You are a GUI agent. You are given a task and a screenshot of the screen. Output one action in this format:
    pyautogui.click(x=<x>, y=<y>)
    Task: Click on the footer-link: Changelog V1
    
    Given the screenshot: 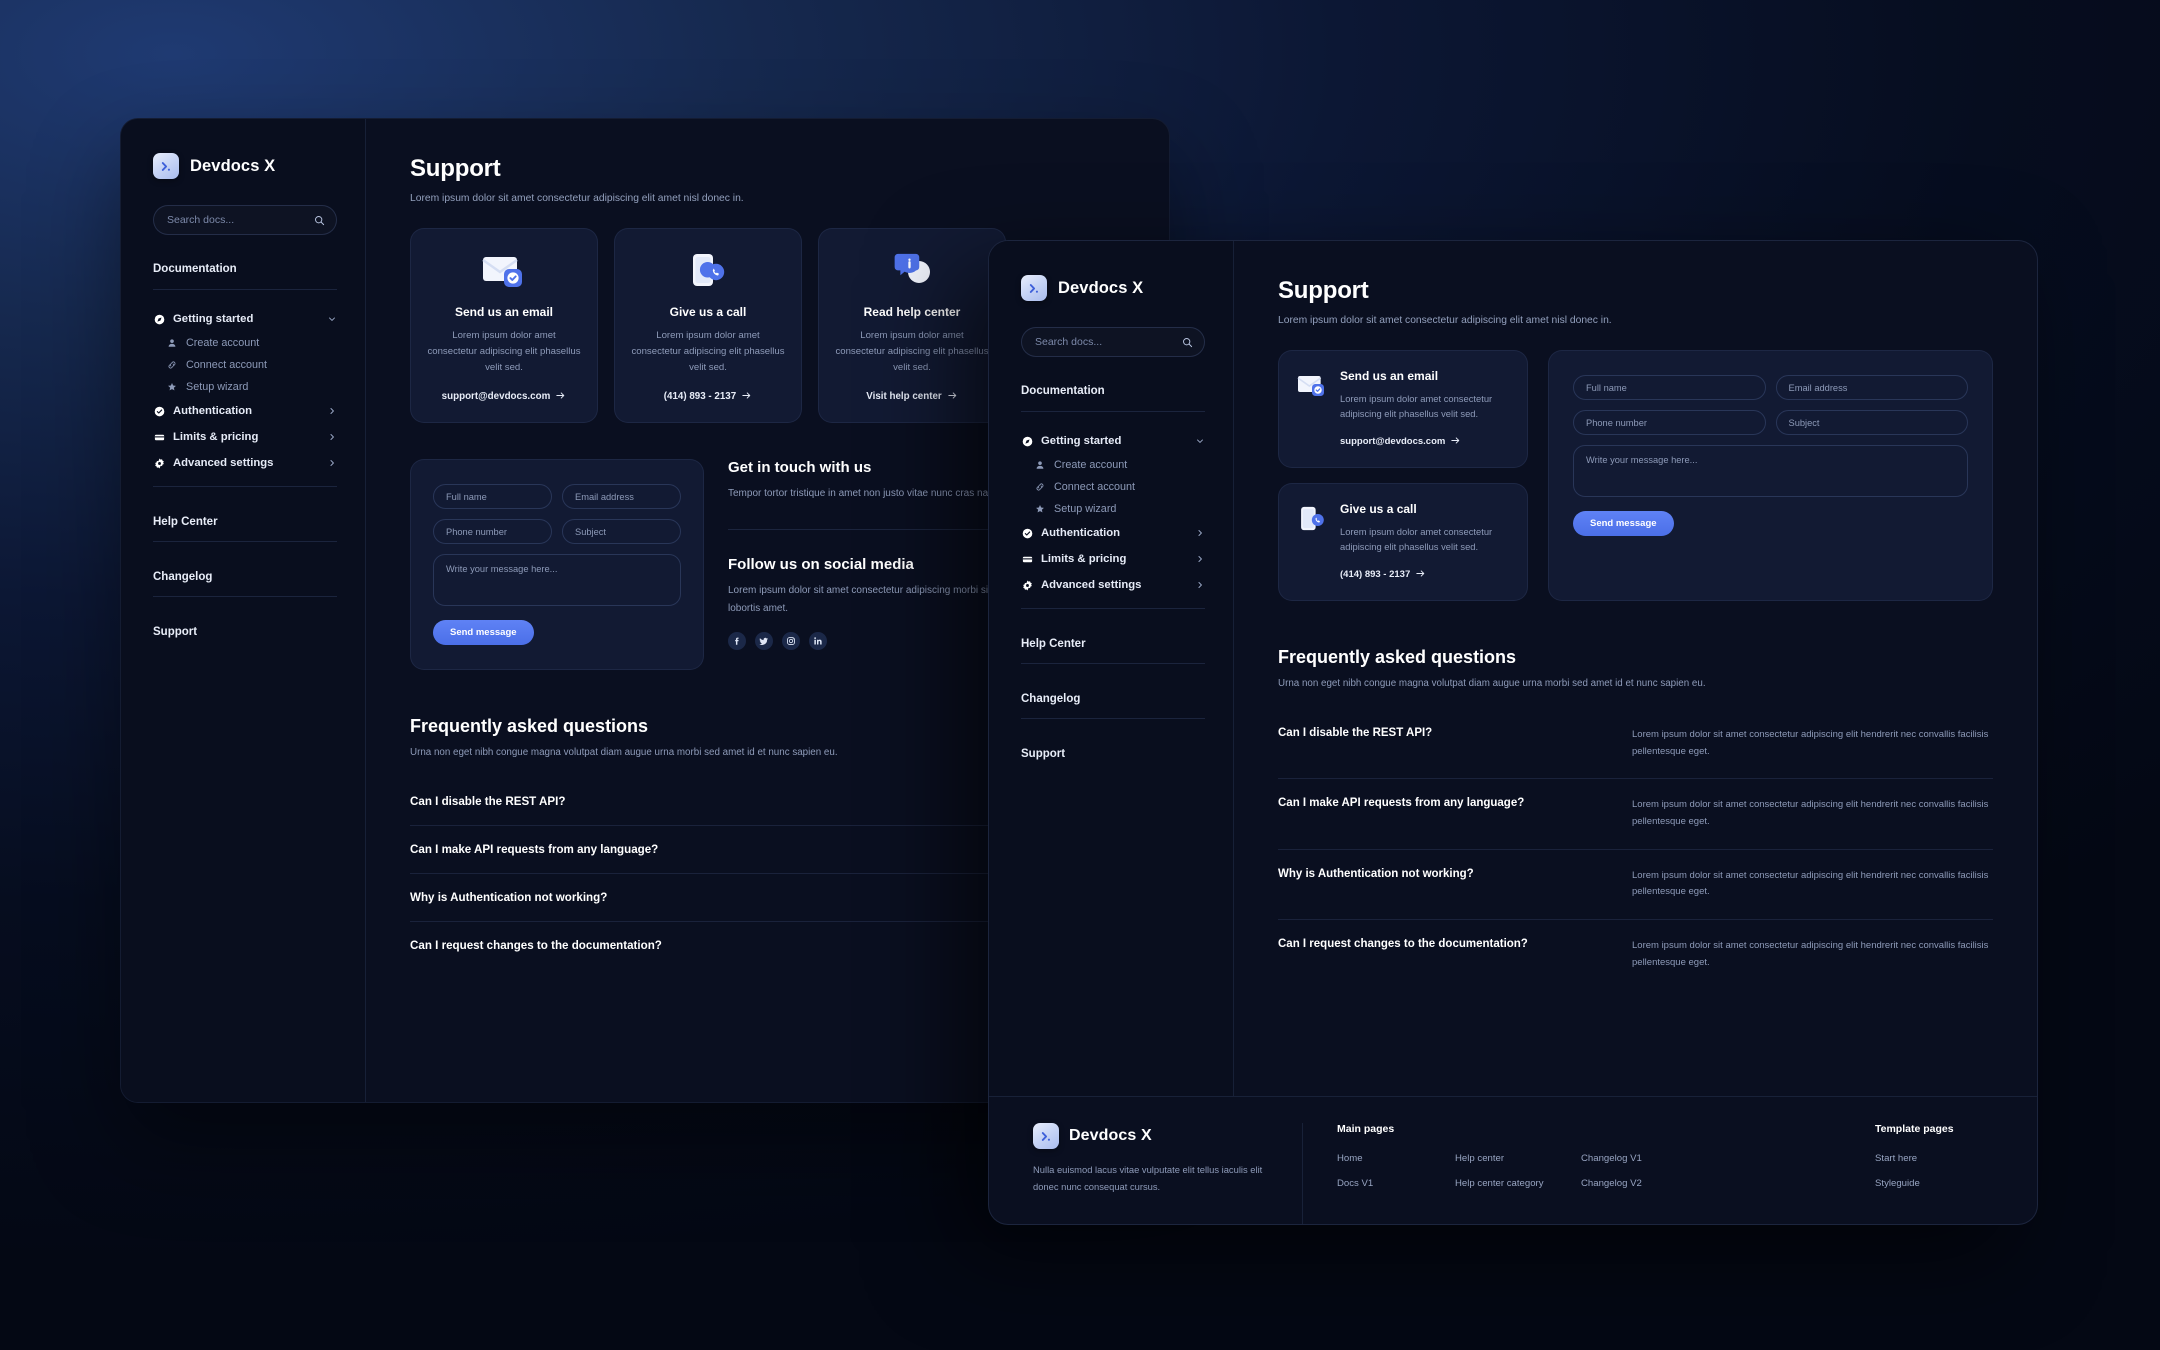 What is the action you would take?
    pyautogui.click(x=1640, y=1158)
    